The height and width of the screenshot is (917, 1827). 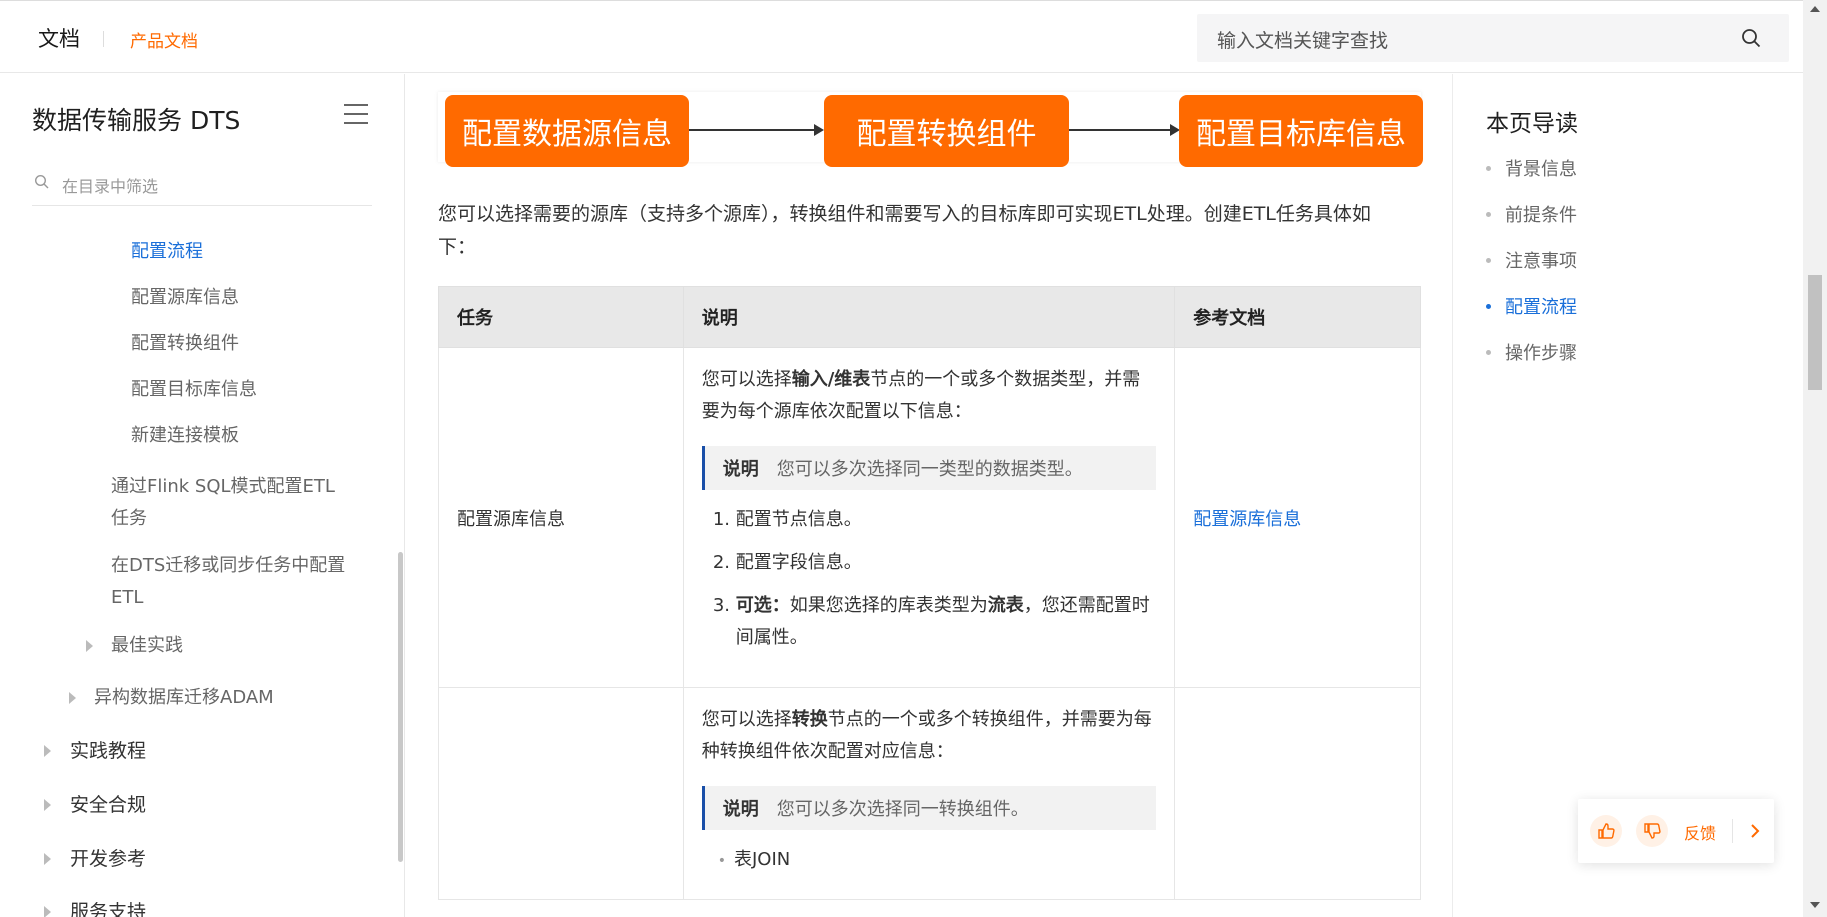 What do you see at coordinates (561, 793) in the screenshot?
I see `task-name` at bounding box center [561, 793].